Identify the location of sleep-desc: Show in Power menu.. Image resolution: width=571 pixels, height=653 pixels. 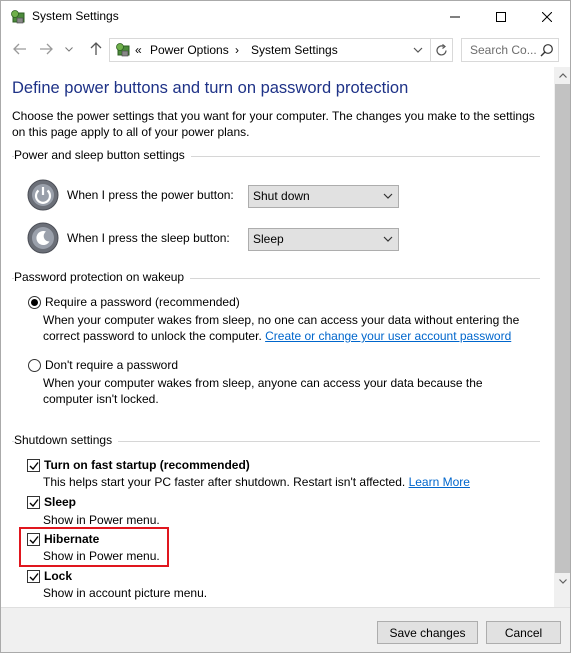
(101, 520).